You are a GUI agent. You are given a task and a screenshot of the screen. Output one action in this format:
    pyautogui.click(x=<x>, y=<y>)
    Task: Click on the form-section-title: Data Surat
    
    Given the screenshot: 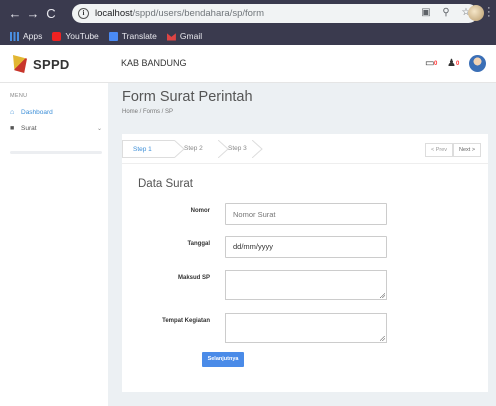 What is the action you would take?
    pyautogui.click(x=165, y=184)
    